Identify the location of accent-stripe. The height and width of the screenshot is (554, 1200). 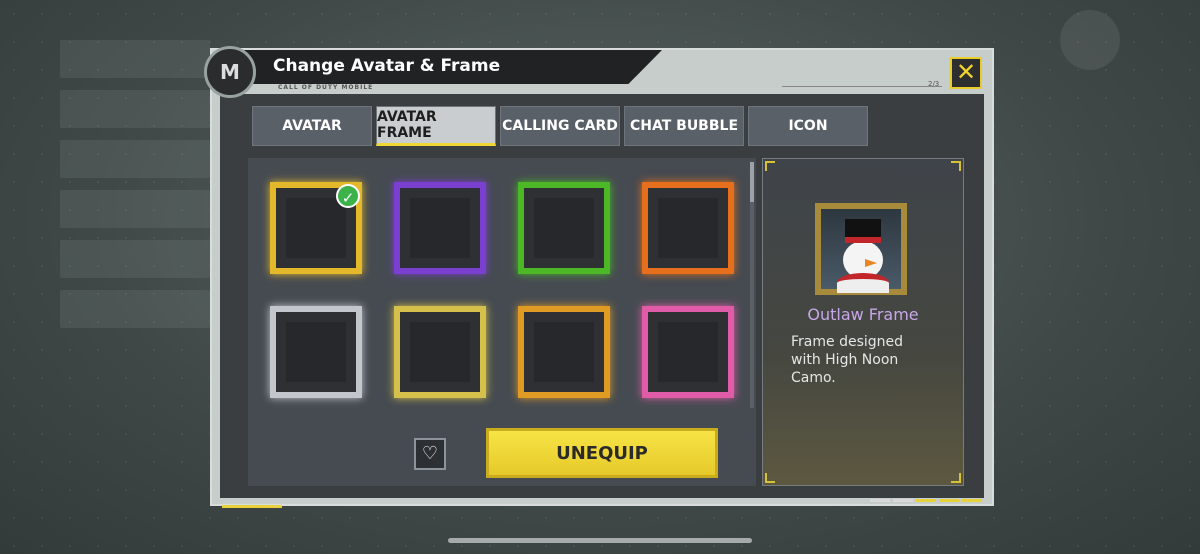
(252, 506).